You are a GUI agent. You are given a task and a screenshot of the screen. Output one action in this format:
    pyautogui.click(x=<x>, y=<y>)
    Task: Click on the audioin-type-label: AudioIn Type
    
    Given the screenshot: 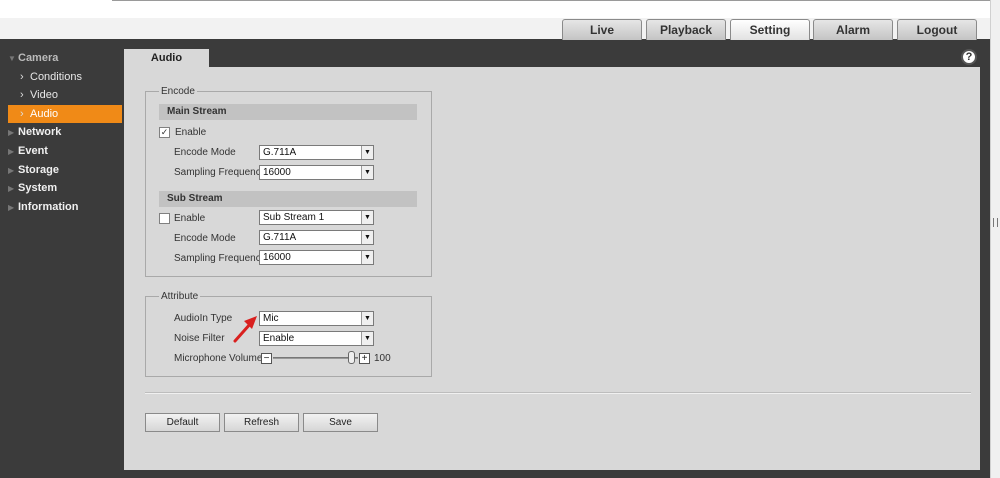 What is the action you would take?
    pyautogui.click(x=203, y=318)
    